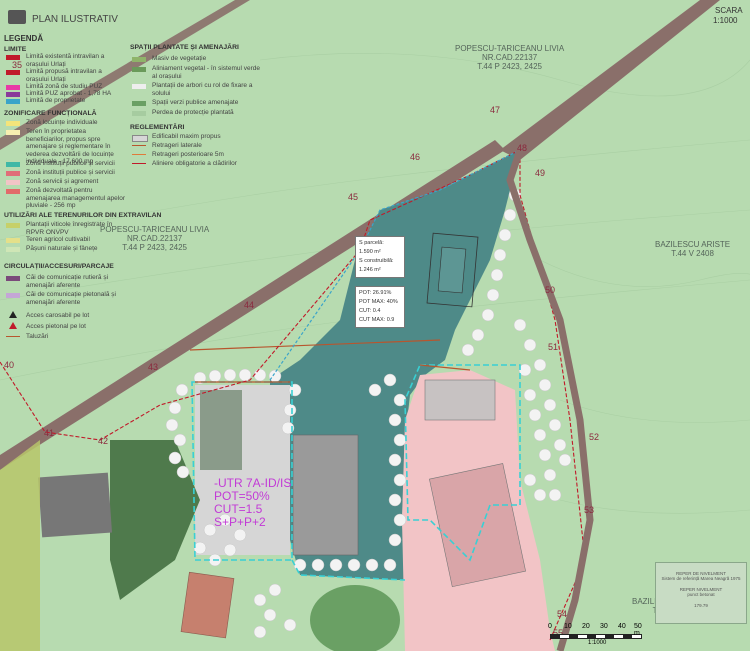 This screenshot has width=750, height=651. Describe the element at coordinates (58, 239) in the screenshot. I see `legend-item: Teren agricol cultivabil` at that location.